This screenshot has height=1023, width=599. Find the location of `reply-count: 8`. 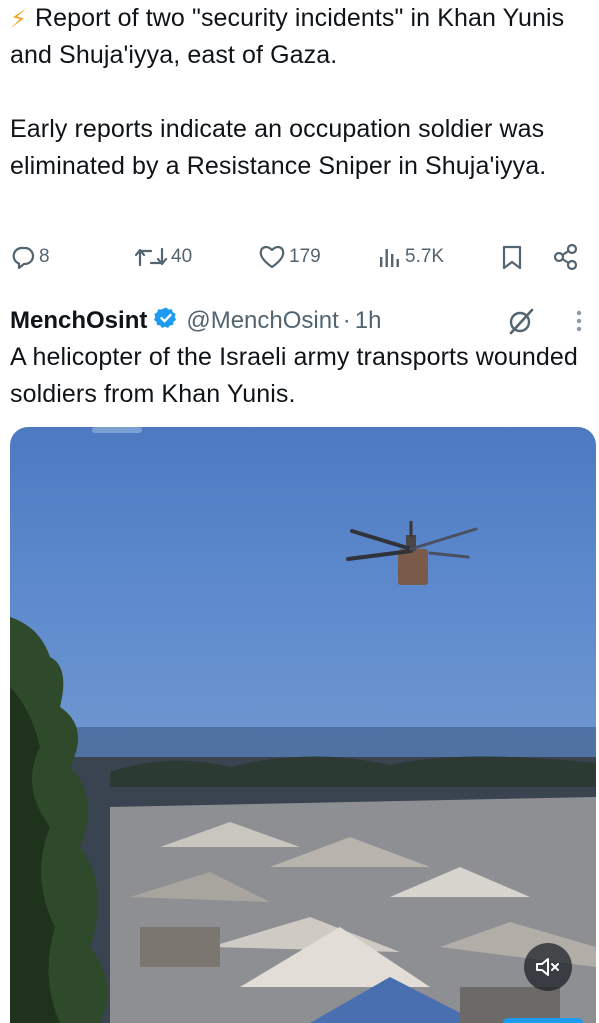

reply-count: 8 is located at coordinates (44, 256).